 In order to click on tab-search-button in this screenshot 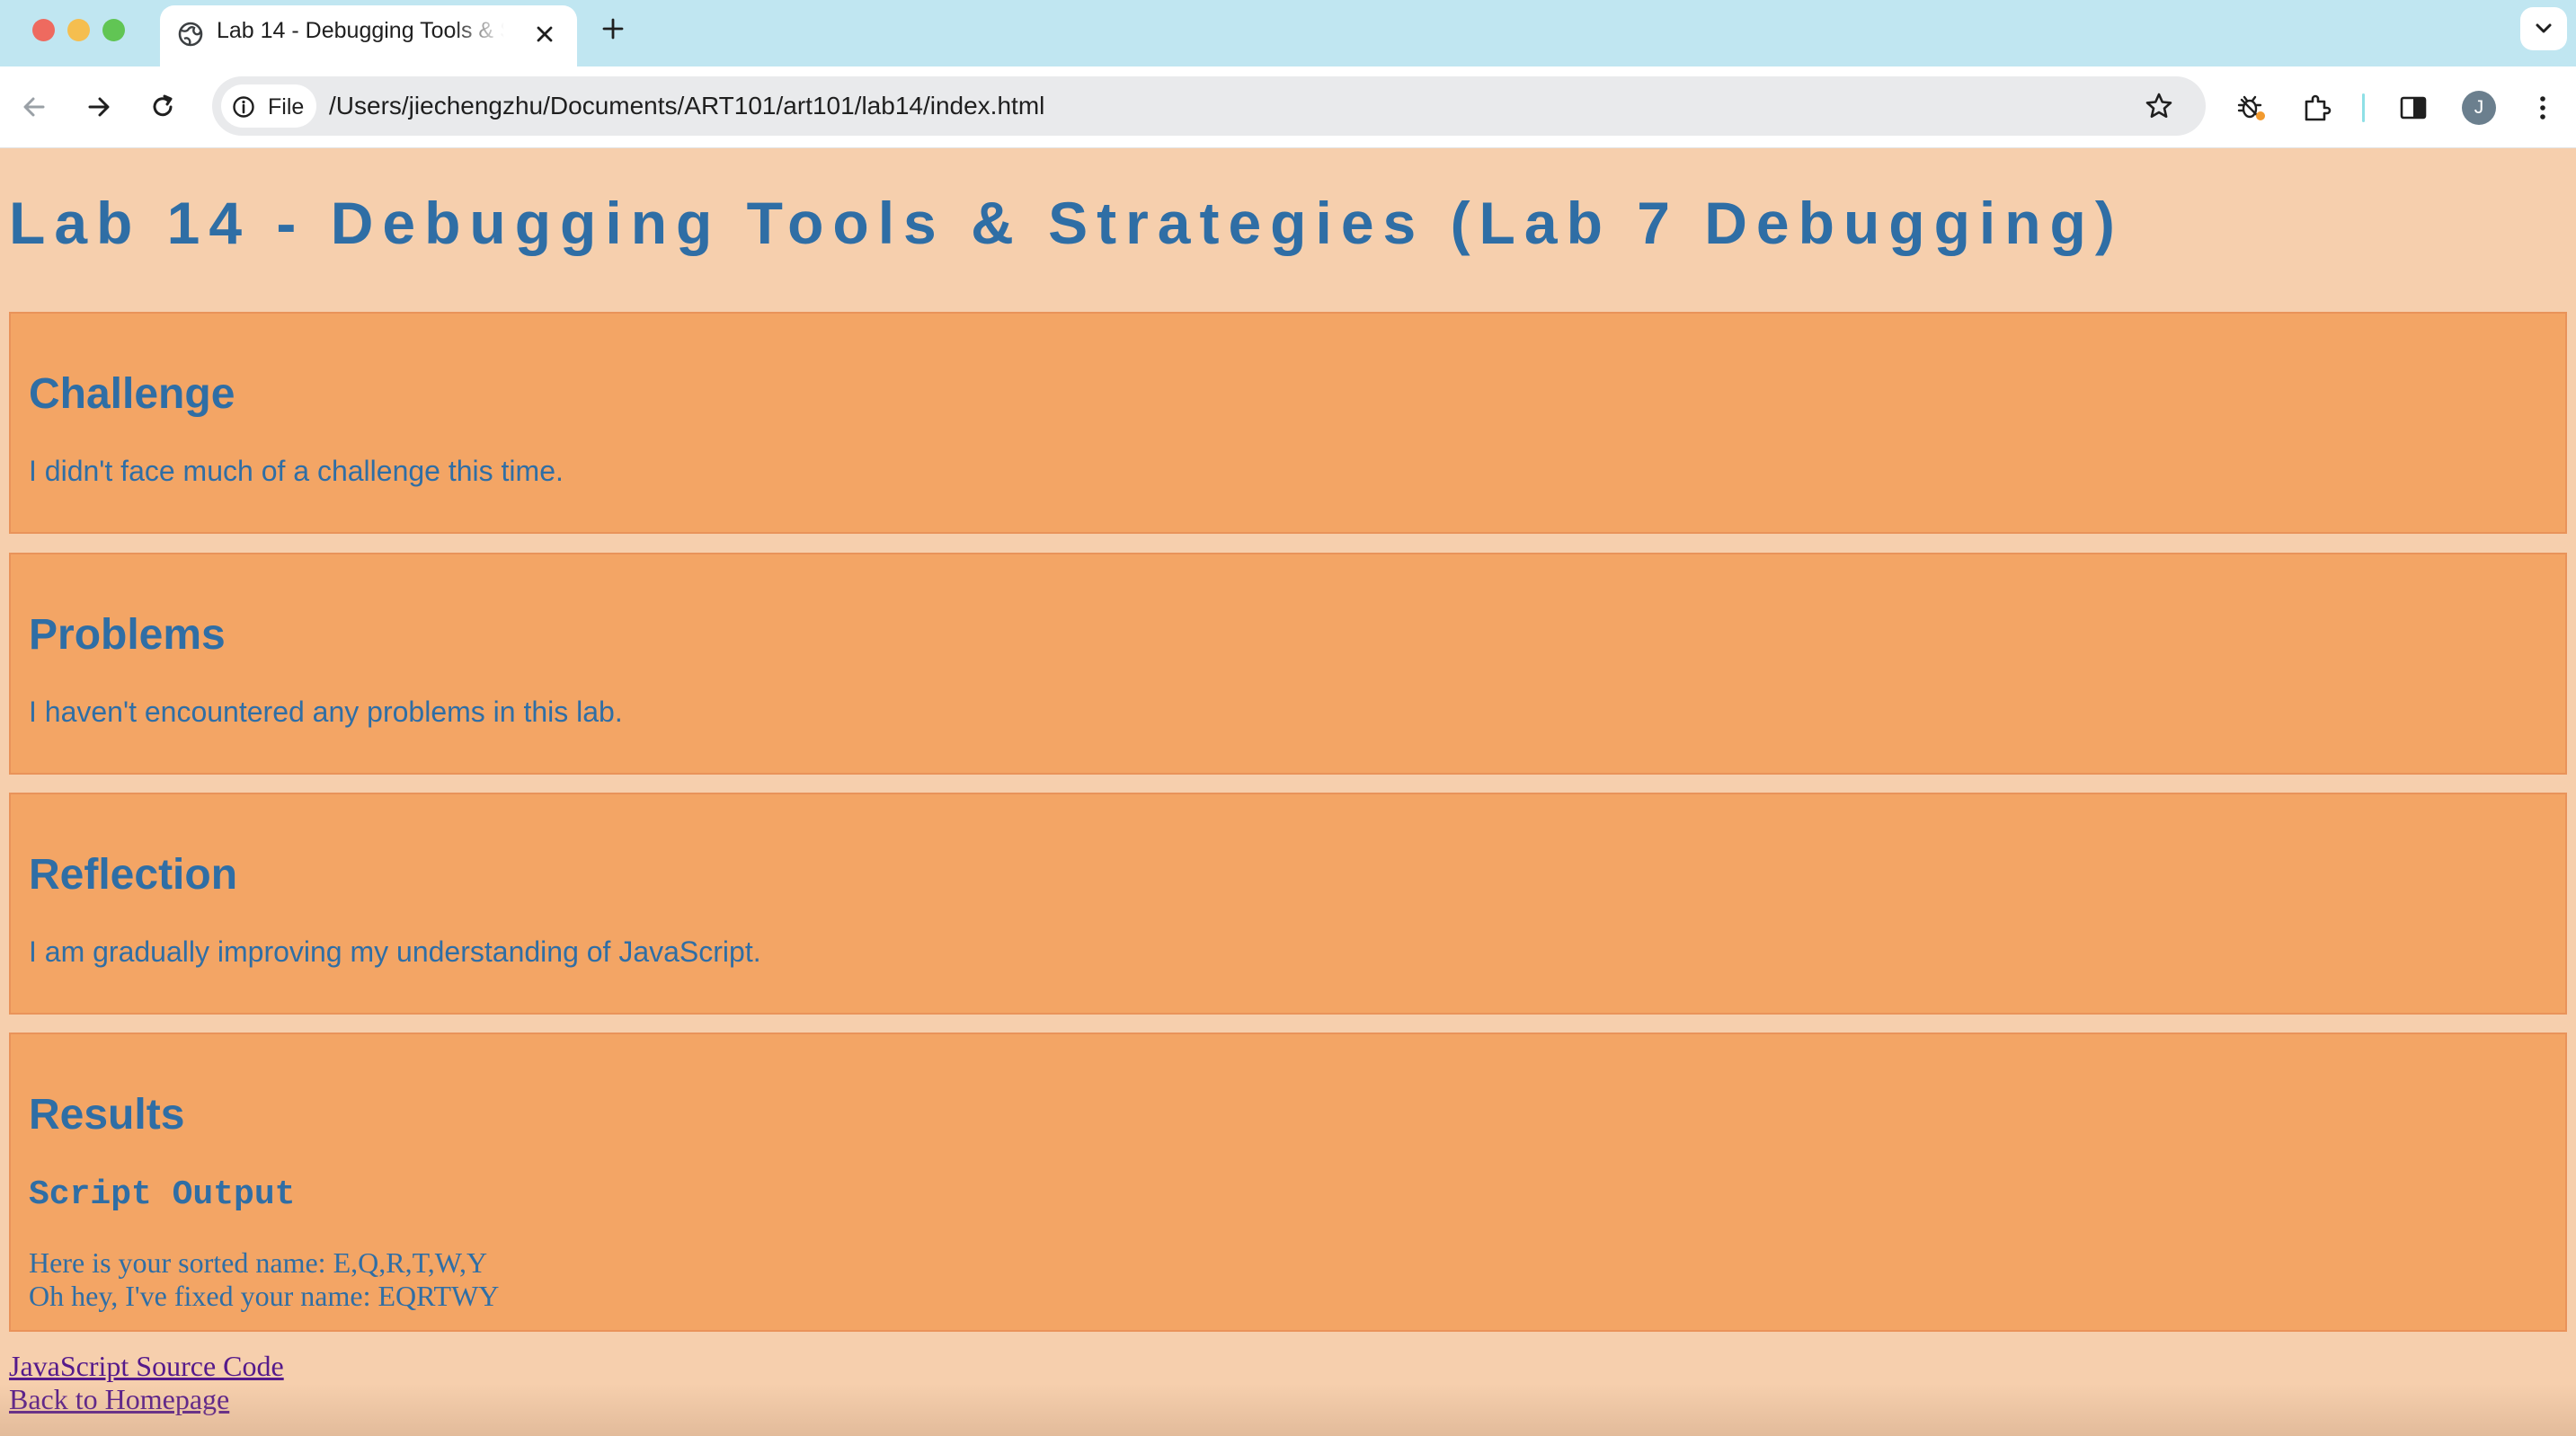, I will do `click(2543, 29)`.